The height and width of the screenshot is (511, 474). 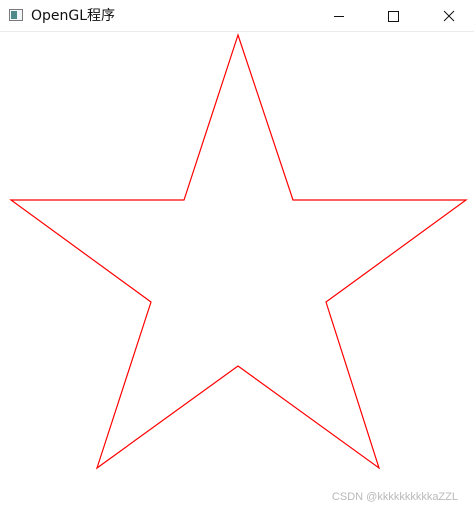 I want to click on opengl-window-icon, so click(x=16, y=15).